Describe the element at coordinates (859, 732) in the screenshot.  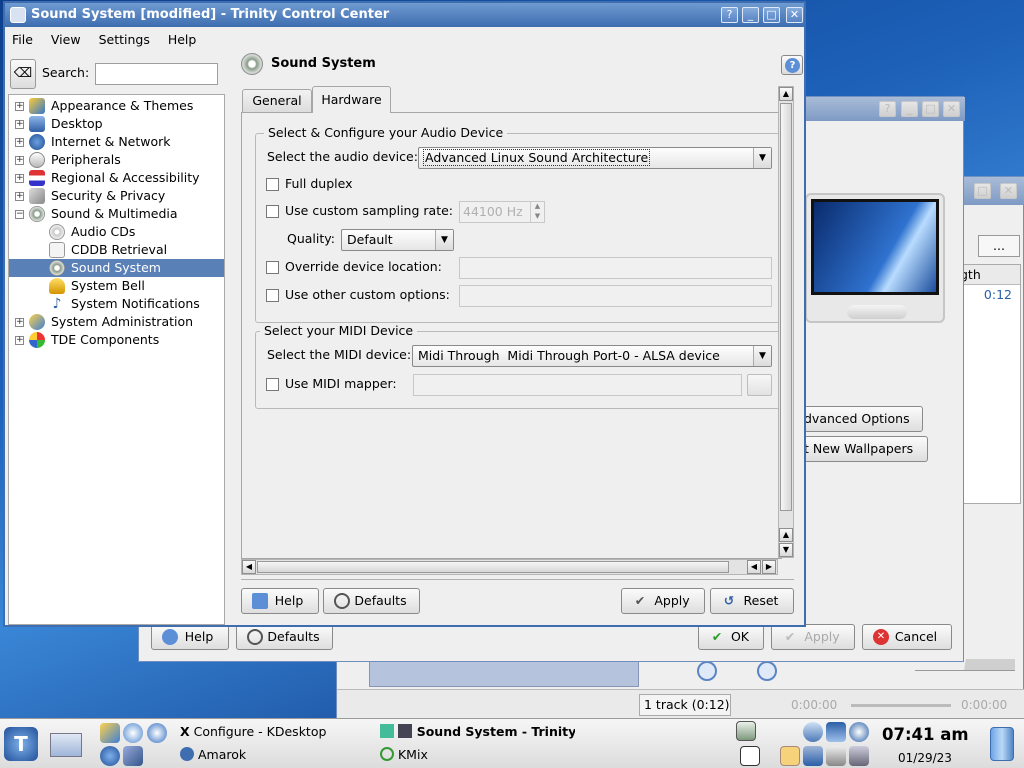
I see `tray-time-icon` at that location.